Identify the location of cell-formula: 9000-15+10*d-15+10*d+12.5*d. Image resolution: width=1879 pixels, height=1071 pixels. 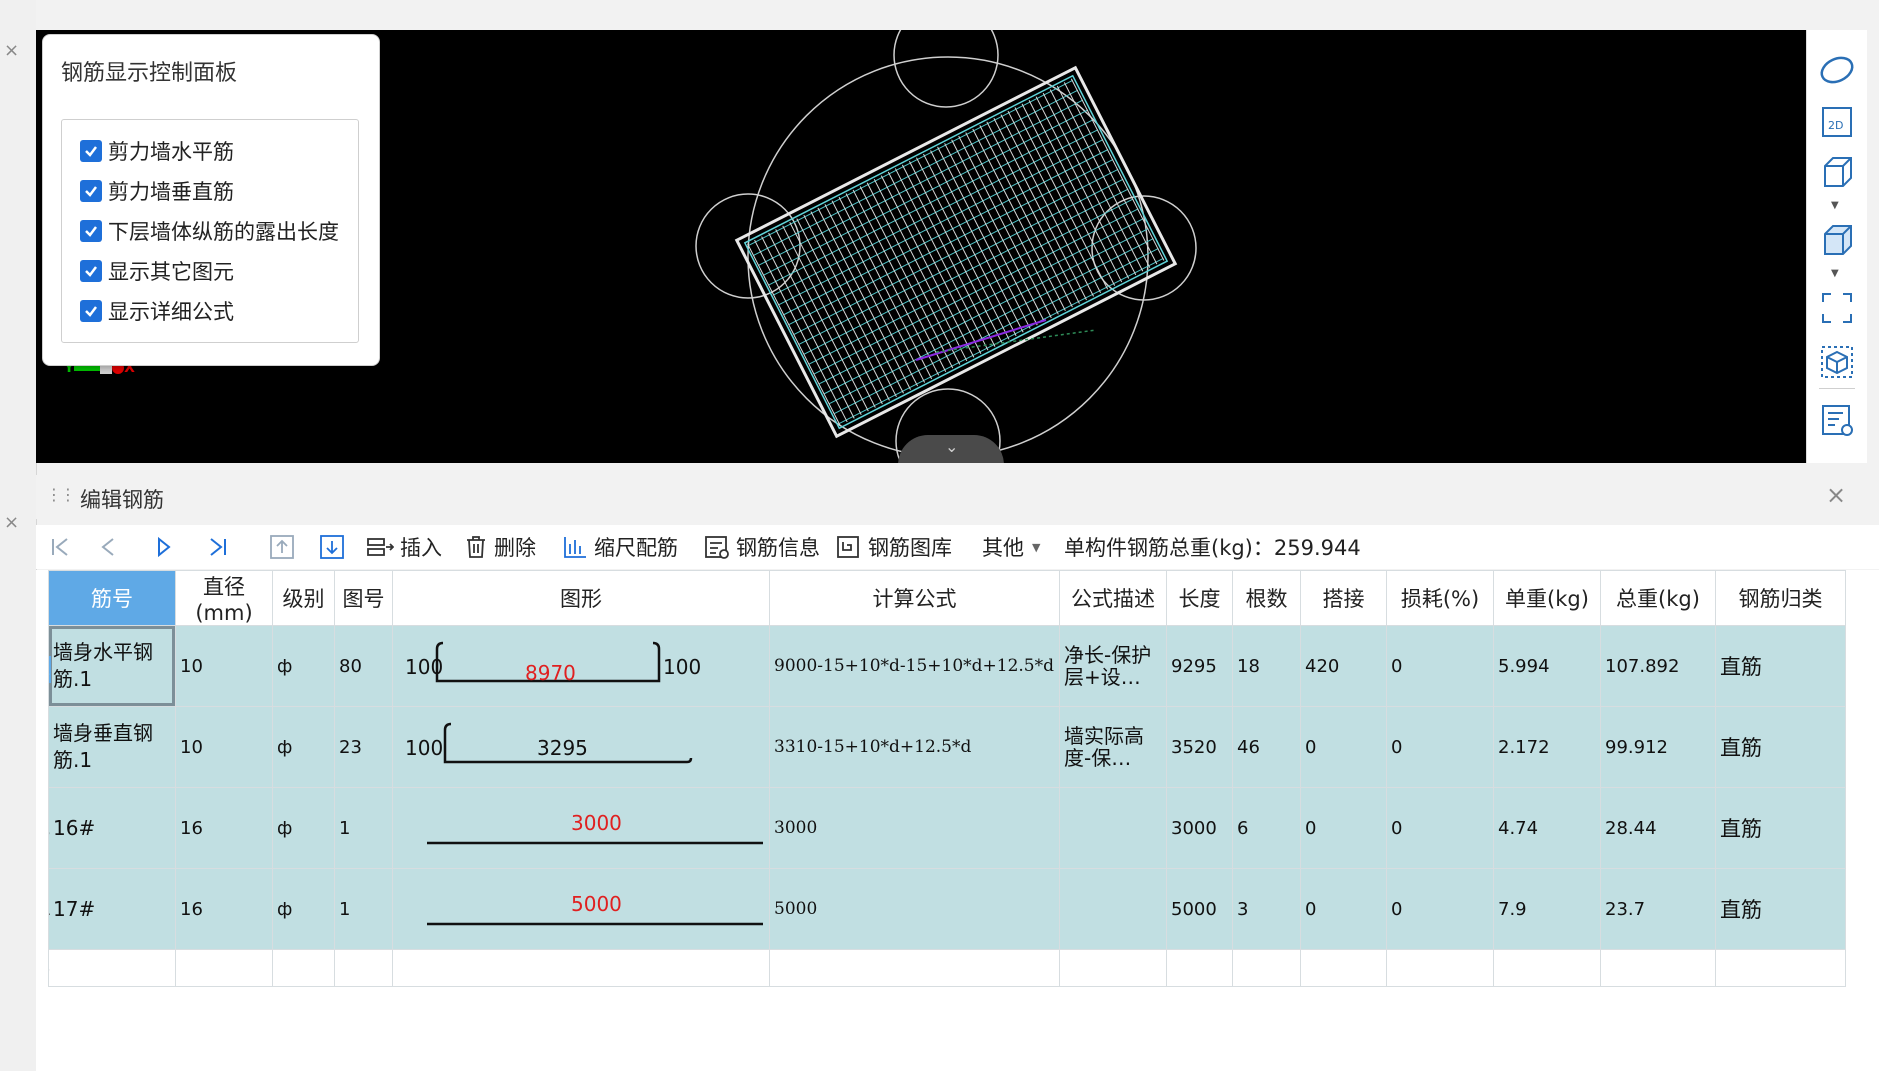
(914, 666).